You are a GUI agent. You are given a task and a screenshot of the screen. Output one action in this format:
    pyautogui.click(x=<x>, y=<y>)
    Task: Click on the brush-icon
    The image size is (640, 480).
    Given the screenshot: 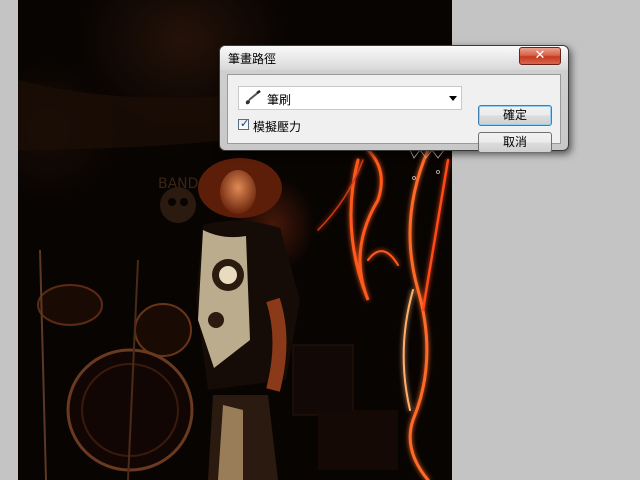 What is the action you would take?
    pyautogui.click(x=253, y=99)
    